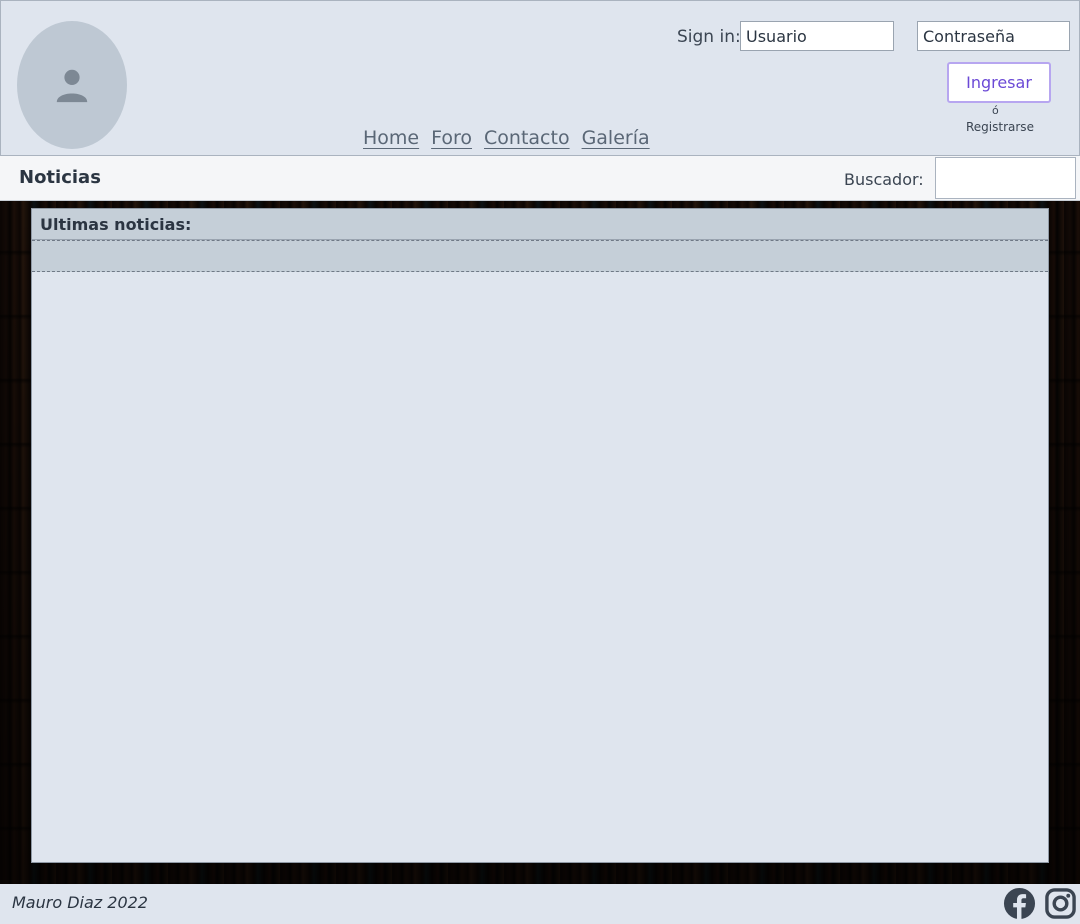 The image size is (1080, 924). What do you see at coordinates (1019, 903) in the screenshot?
I see `facebook-icon` at bounding box center [1019, 903].